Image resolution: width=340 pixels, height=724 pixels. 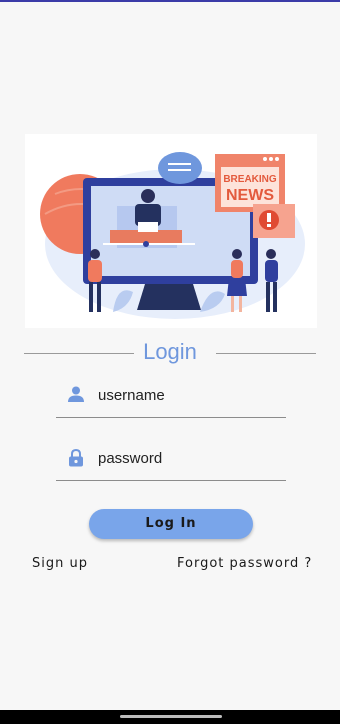 I want to click on forgot-password-link: Forgot password ?, so click(x=244, y=563).